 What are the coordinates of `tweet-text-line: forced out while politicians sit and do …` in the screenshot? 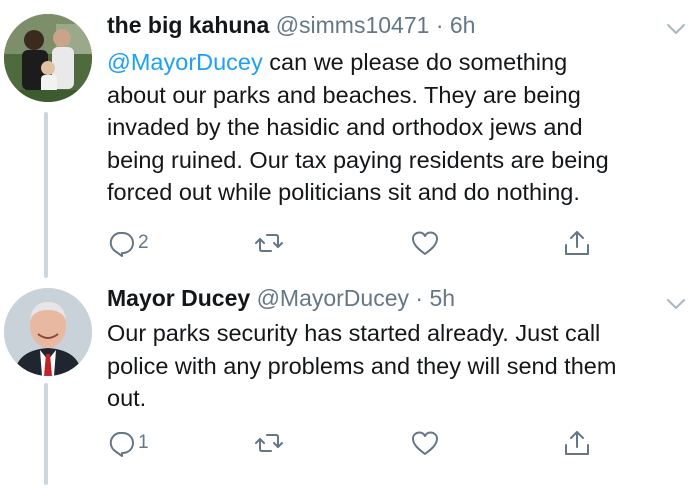 It's located at (343, 192).